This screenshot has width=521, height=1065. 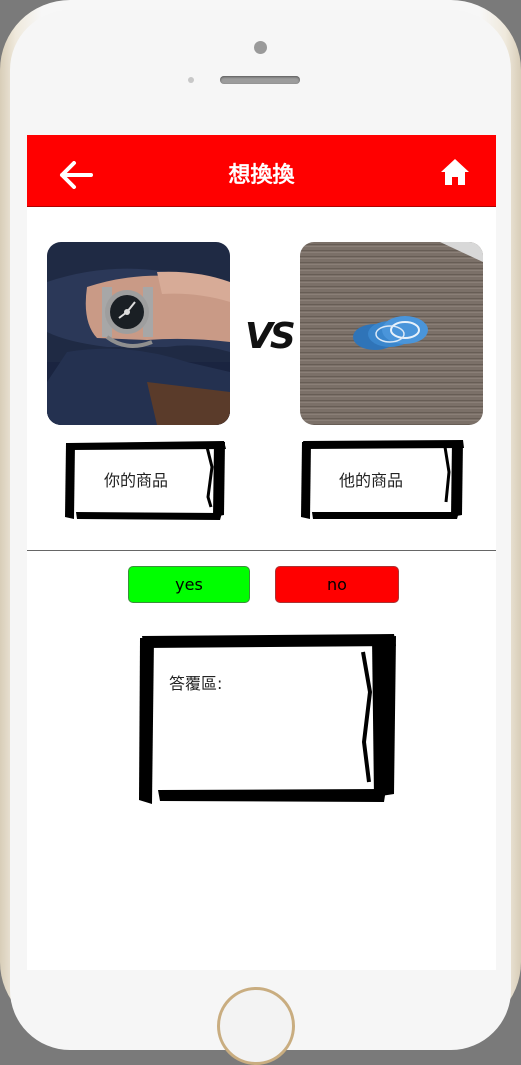 I want to click on phone-home-button, so click(x=256, y=1026).